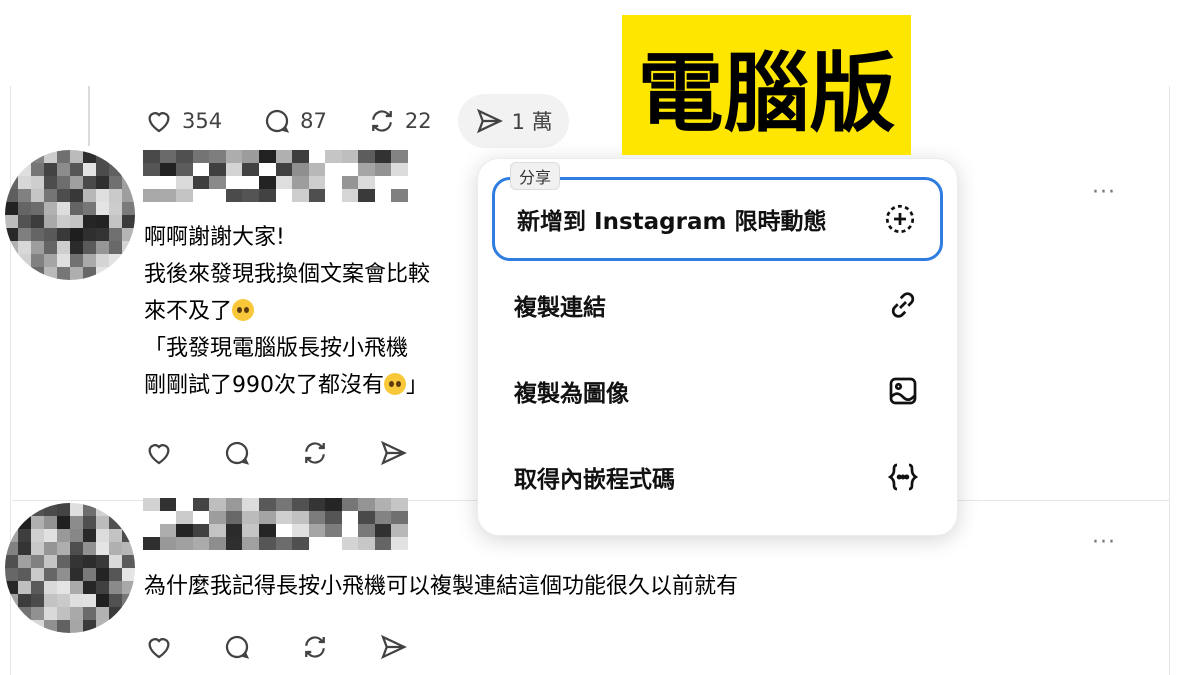 Image resolution: width=1200 pixels, height=675 pixels. Describe the element at coordinates (717, 391) in the screenshot. I see `menu-item-copy-as-image: 複製為圖像` at that location.